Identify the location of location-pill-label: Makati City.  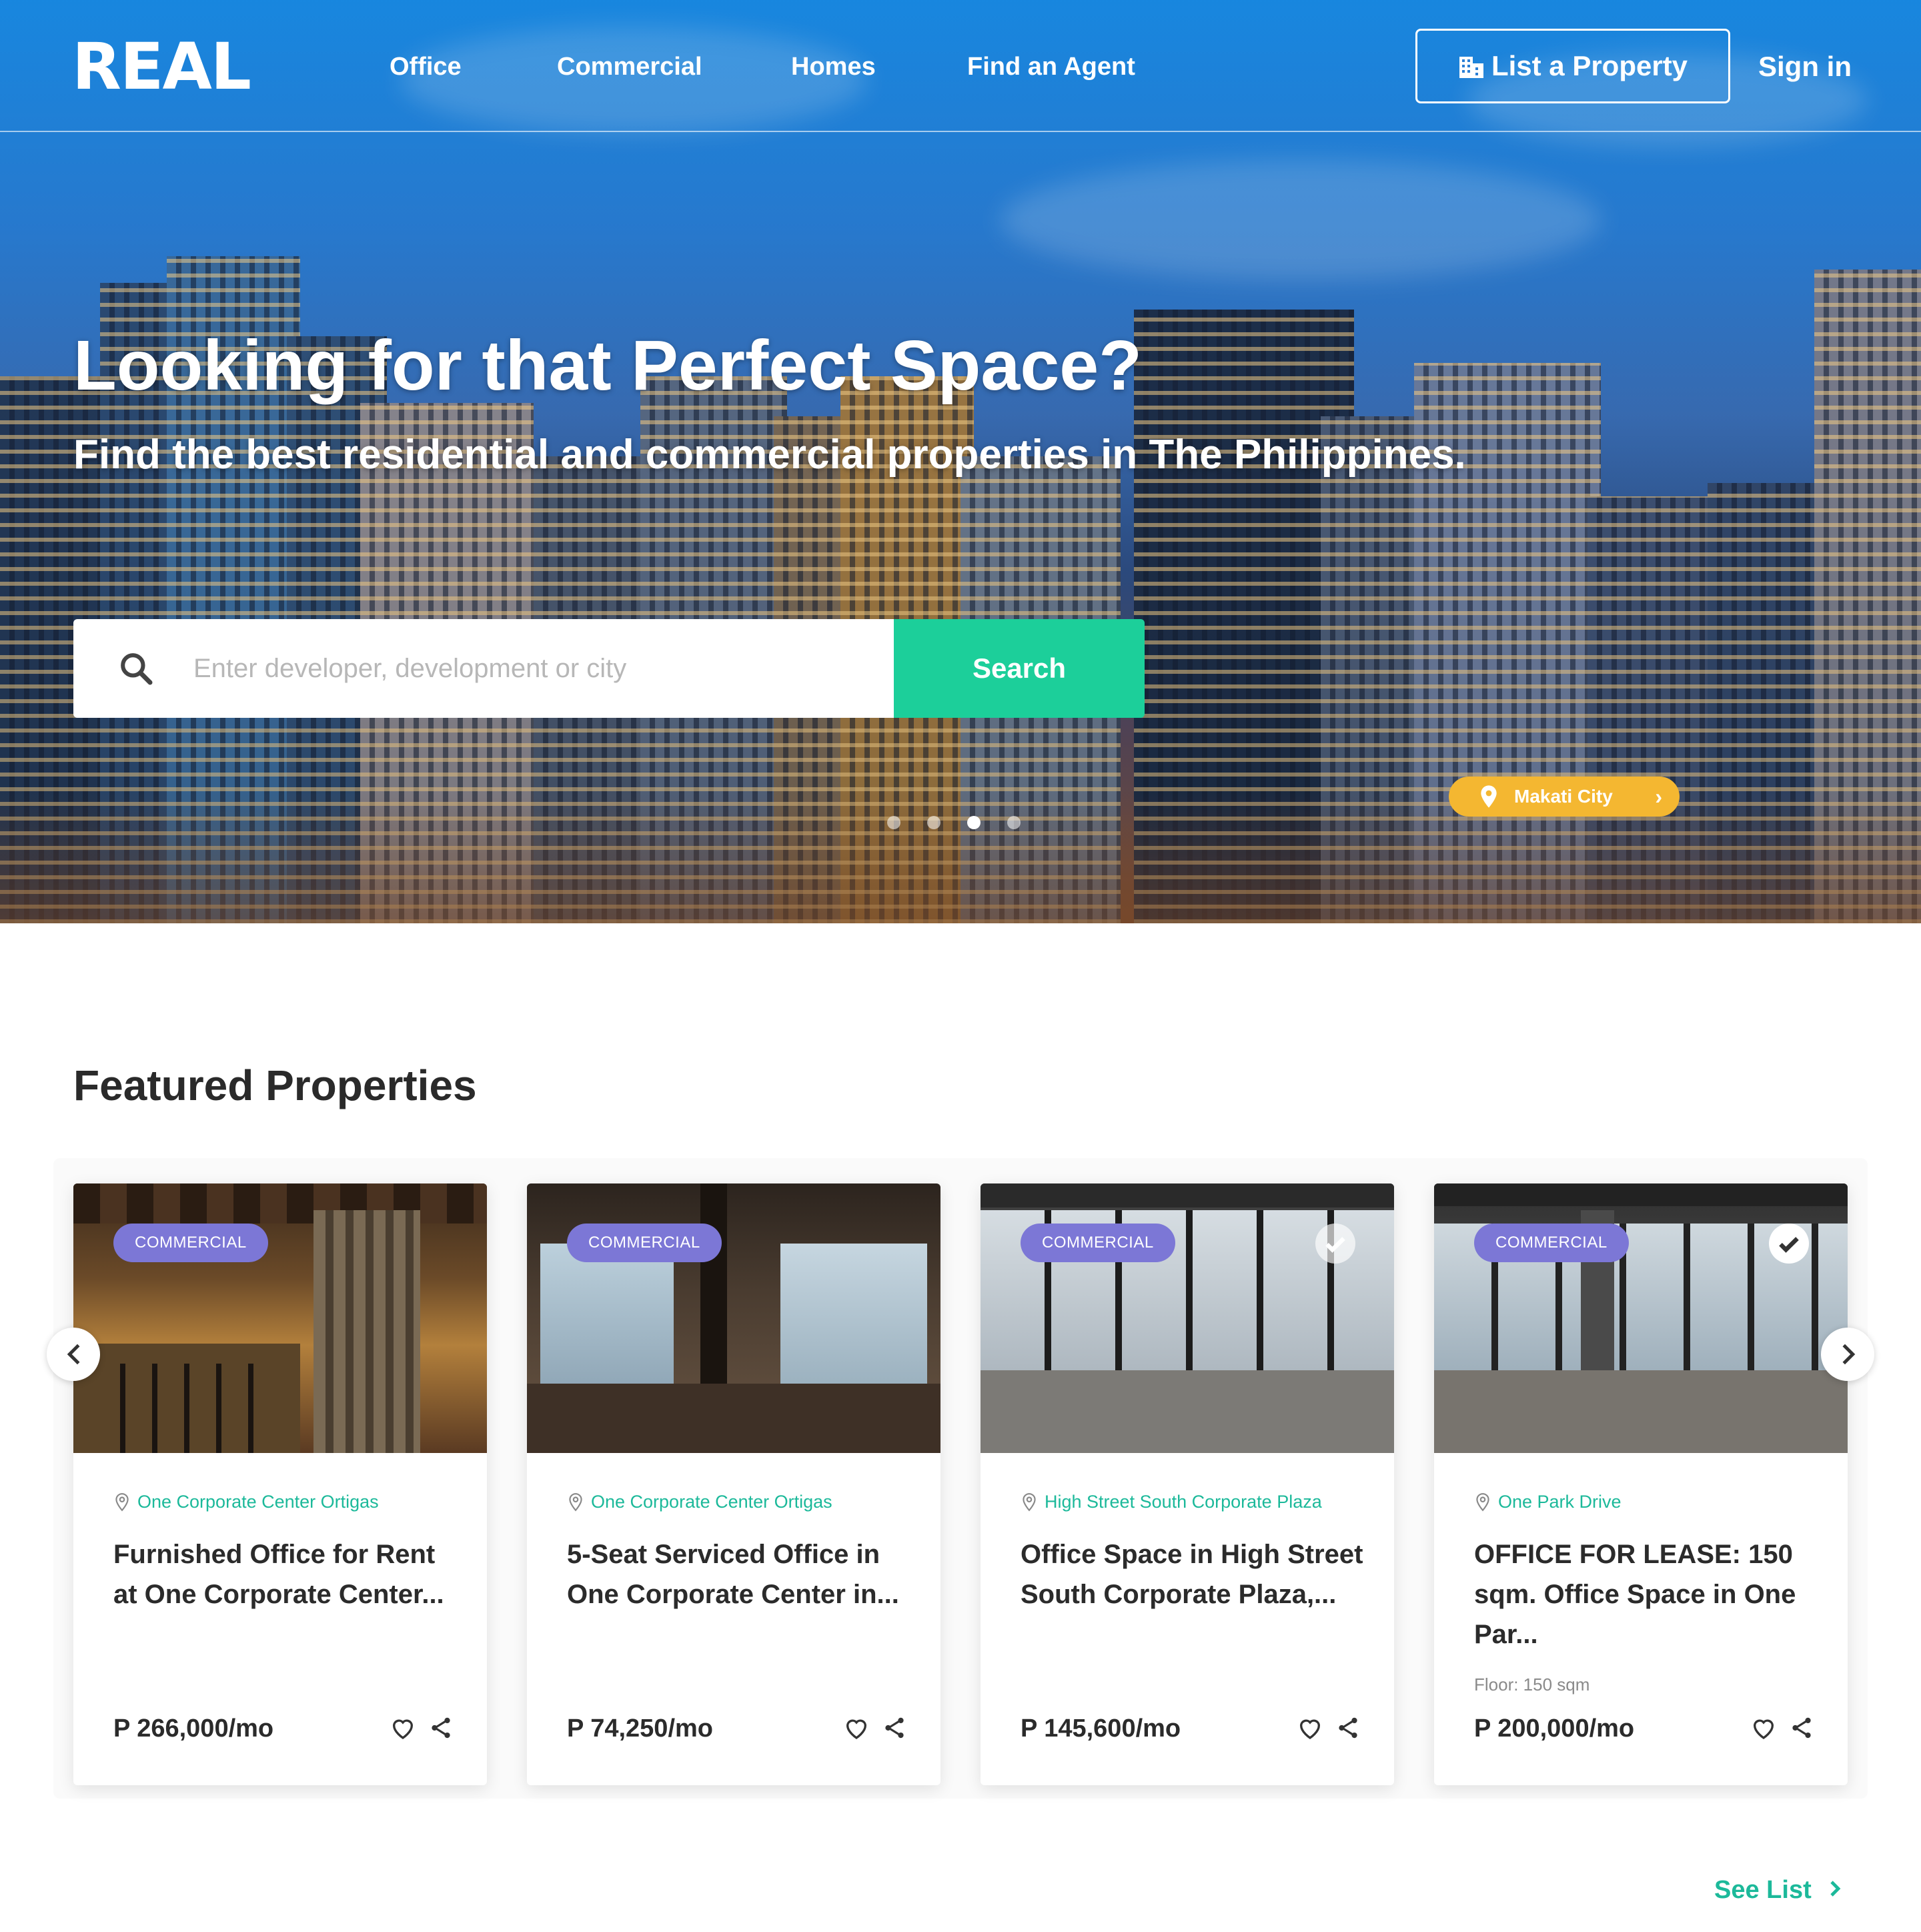
(1563, 796).